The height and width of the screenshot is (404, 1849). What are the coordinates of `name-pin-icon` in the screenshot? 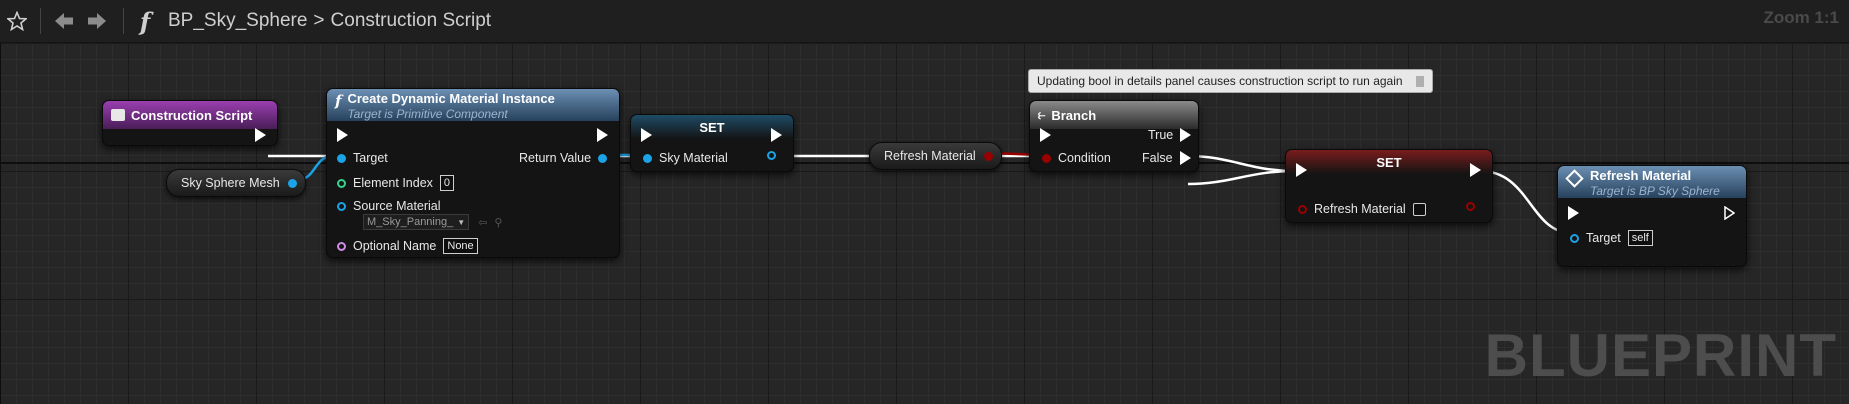 It's located at (341, 246).